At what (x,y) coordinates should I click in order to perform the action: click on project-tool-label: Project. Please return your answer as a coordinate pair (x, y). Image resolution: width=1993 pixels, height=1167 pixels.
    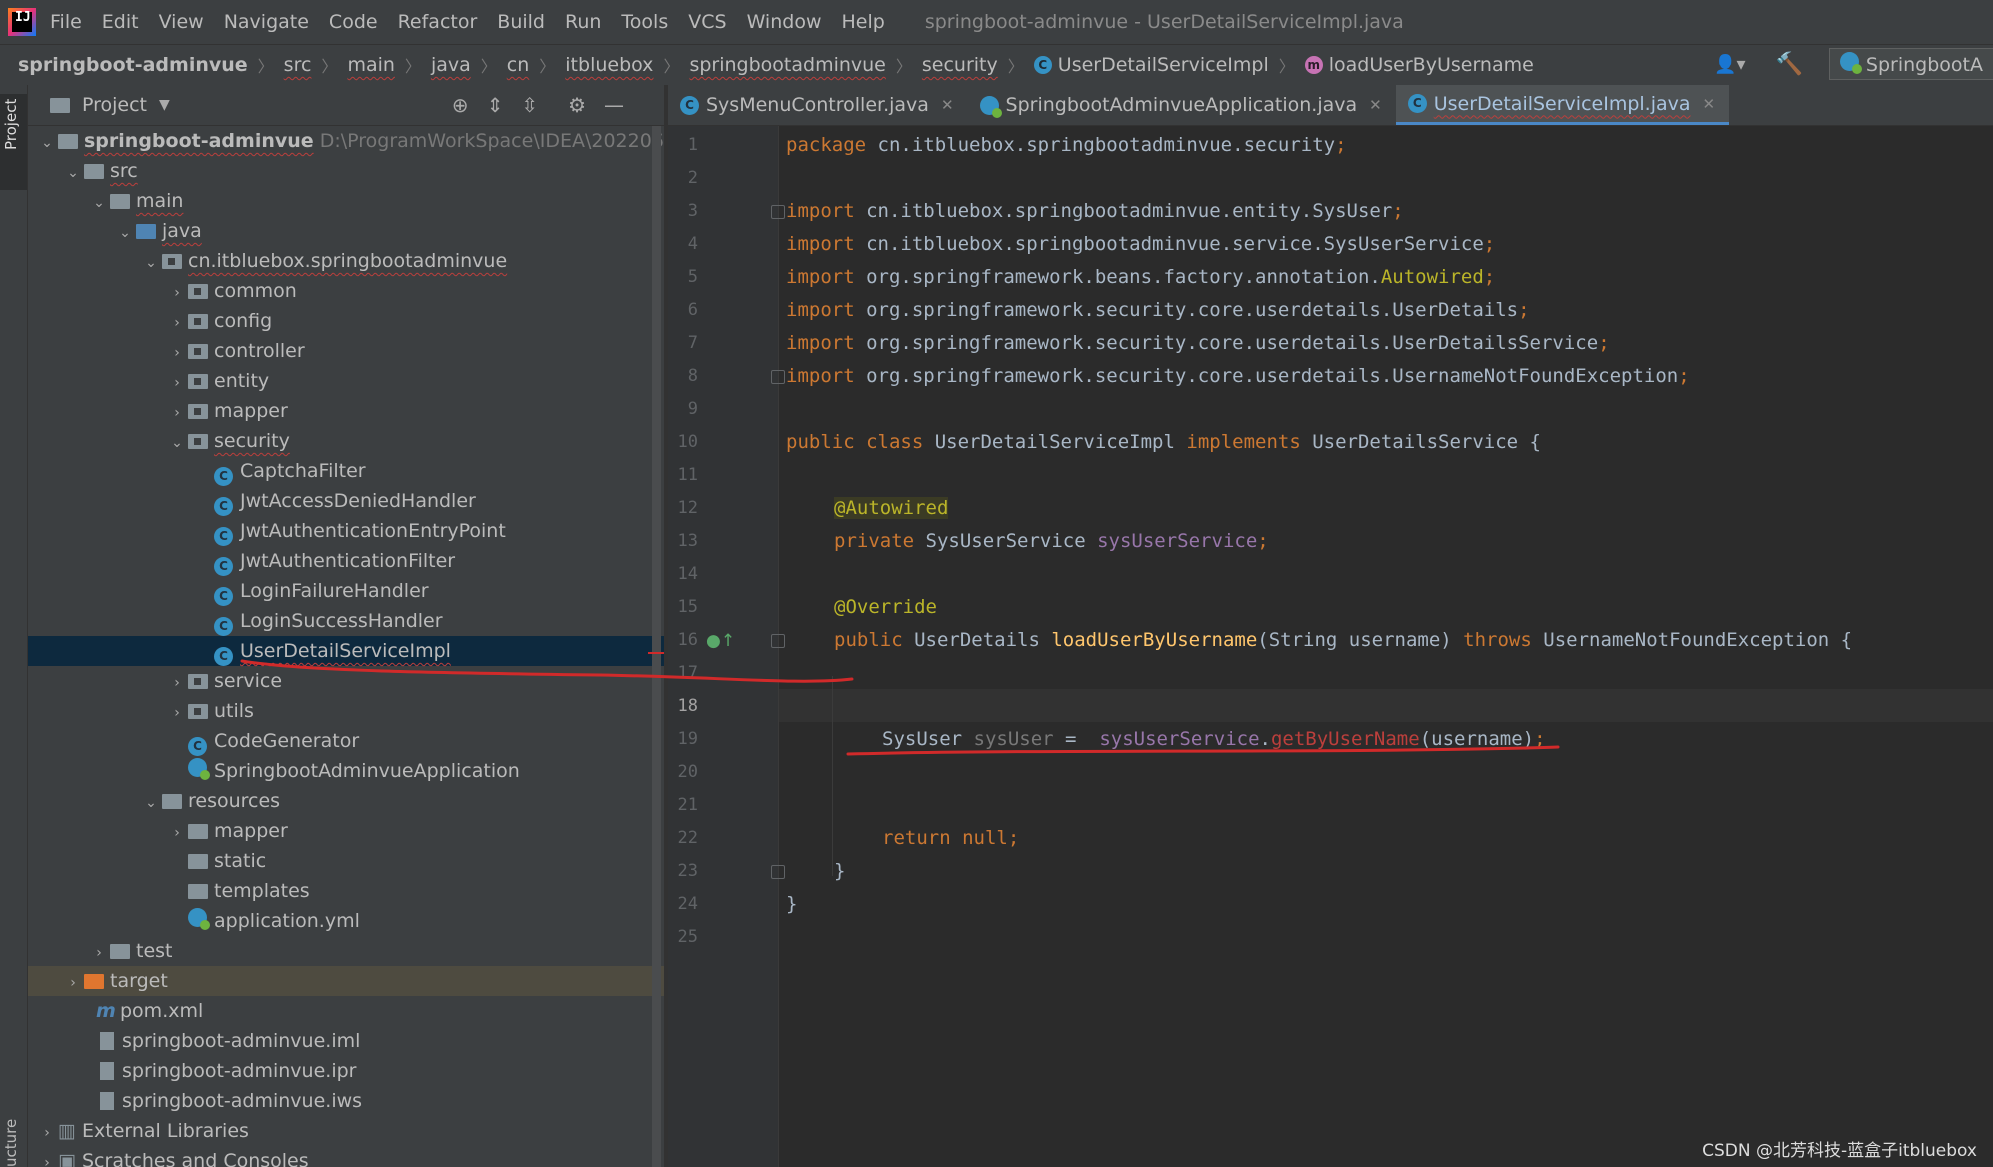
    Looking at the image, I should click on (11, 120).